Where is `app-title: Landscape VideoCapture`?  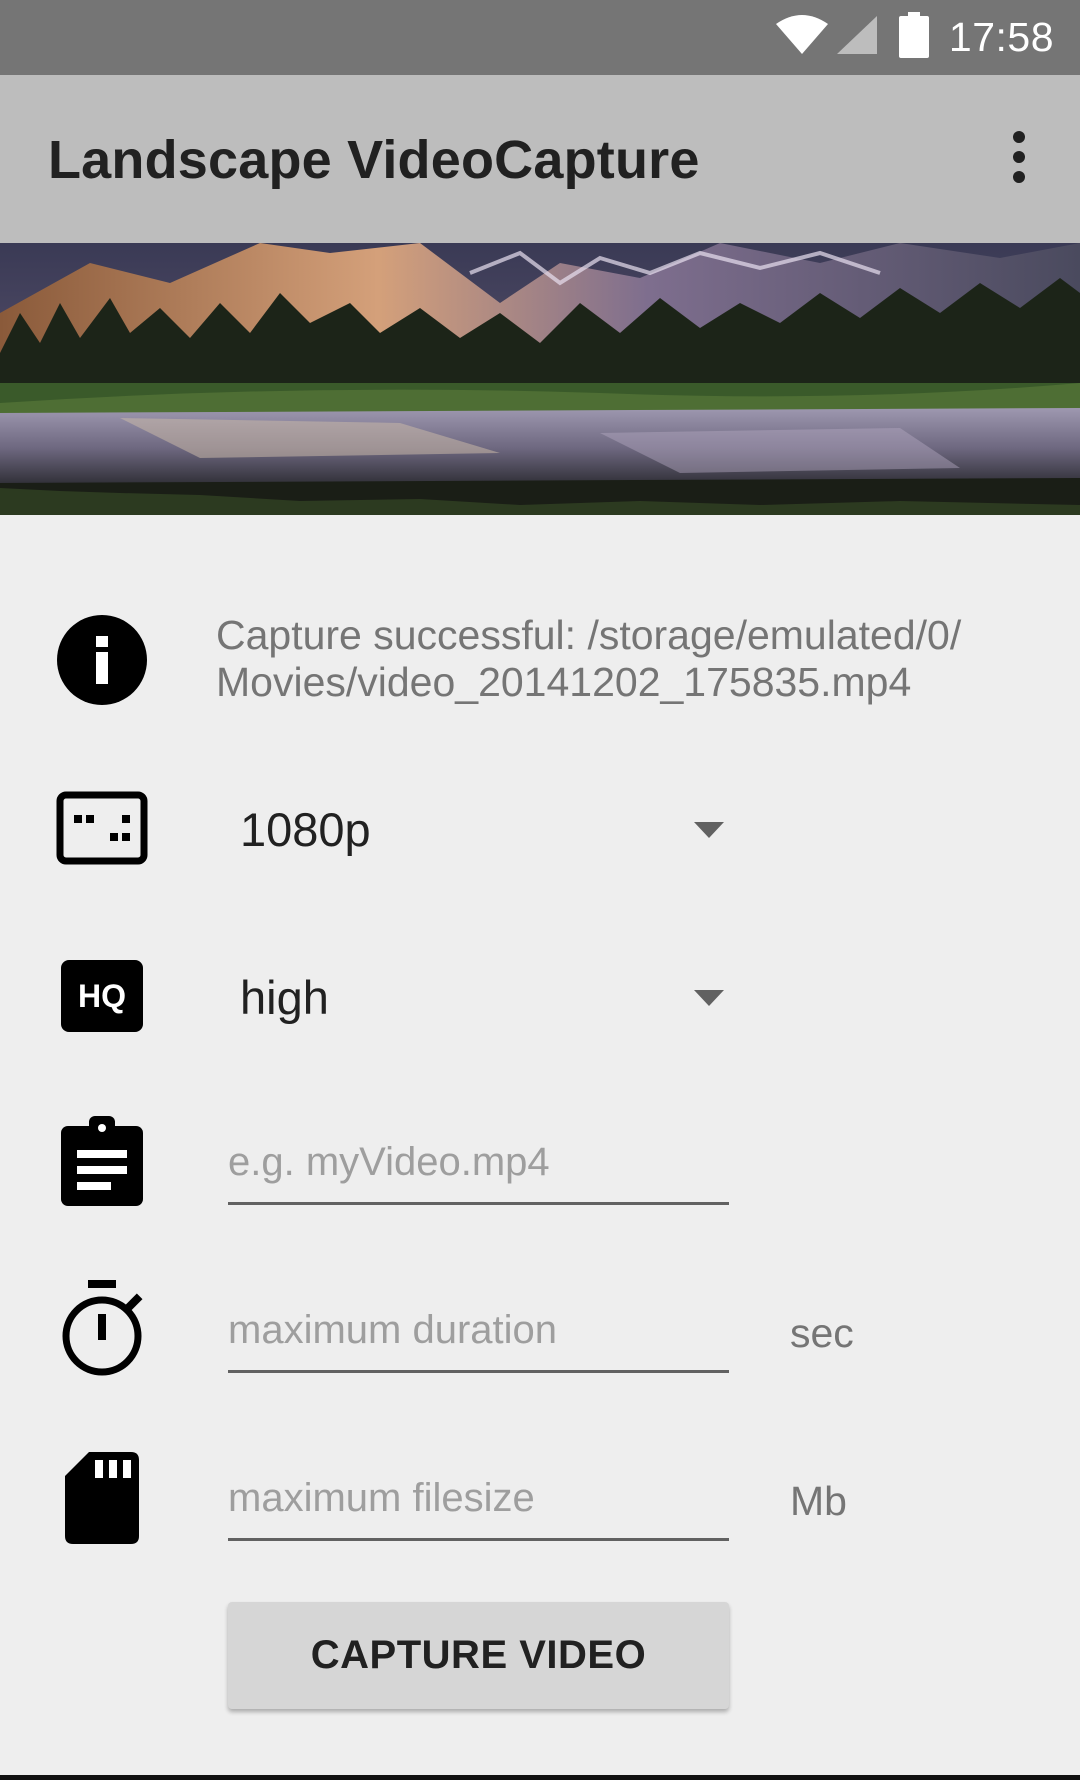
app-title: Landscape VideoCapture is located at coordinates (374, 160).